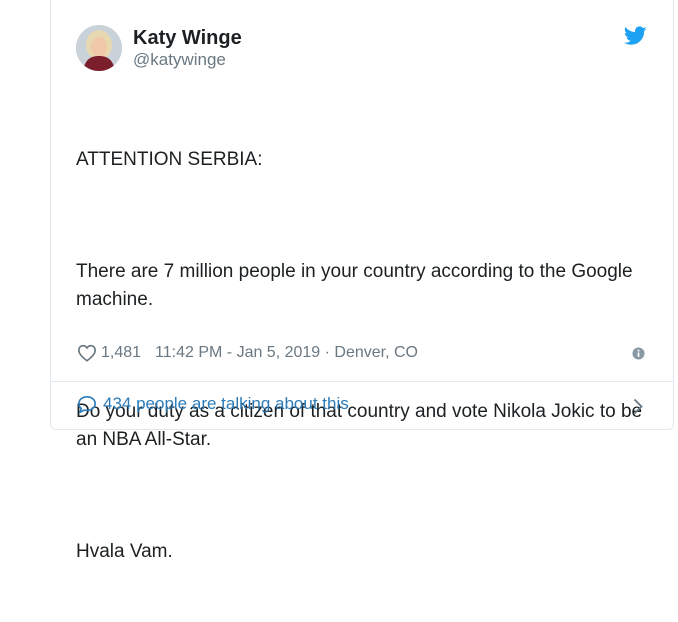 Image resolution: width=678 pixels, height=622 pixels. What do you see at coordinates (226, 403) in the screenshot?
I see `conversation-label: 434 people are talking about this` at bounding box center [226, 403].